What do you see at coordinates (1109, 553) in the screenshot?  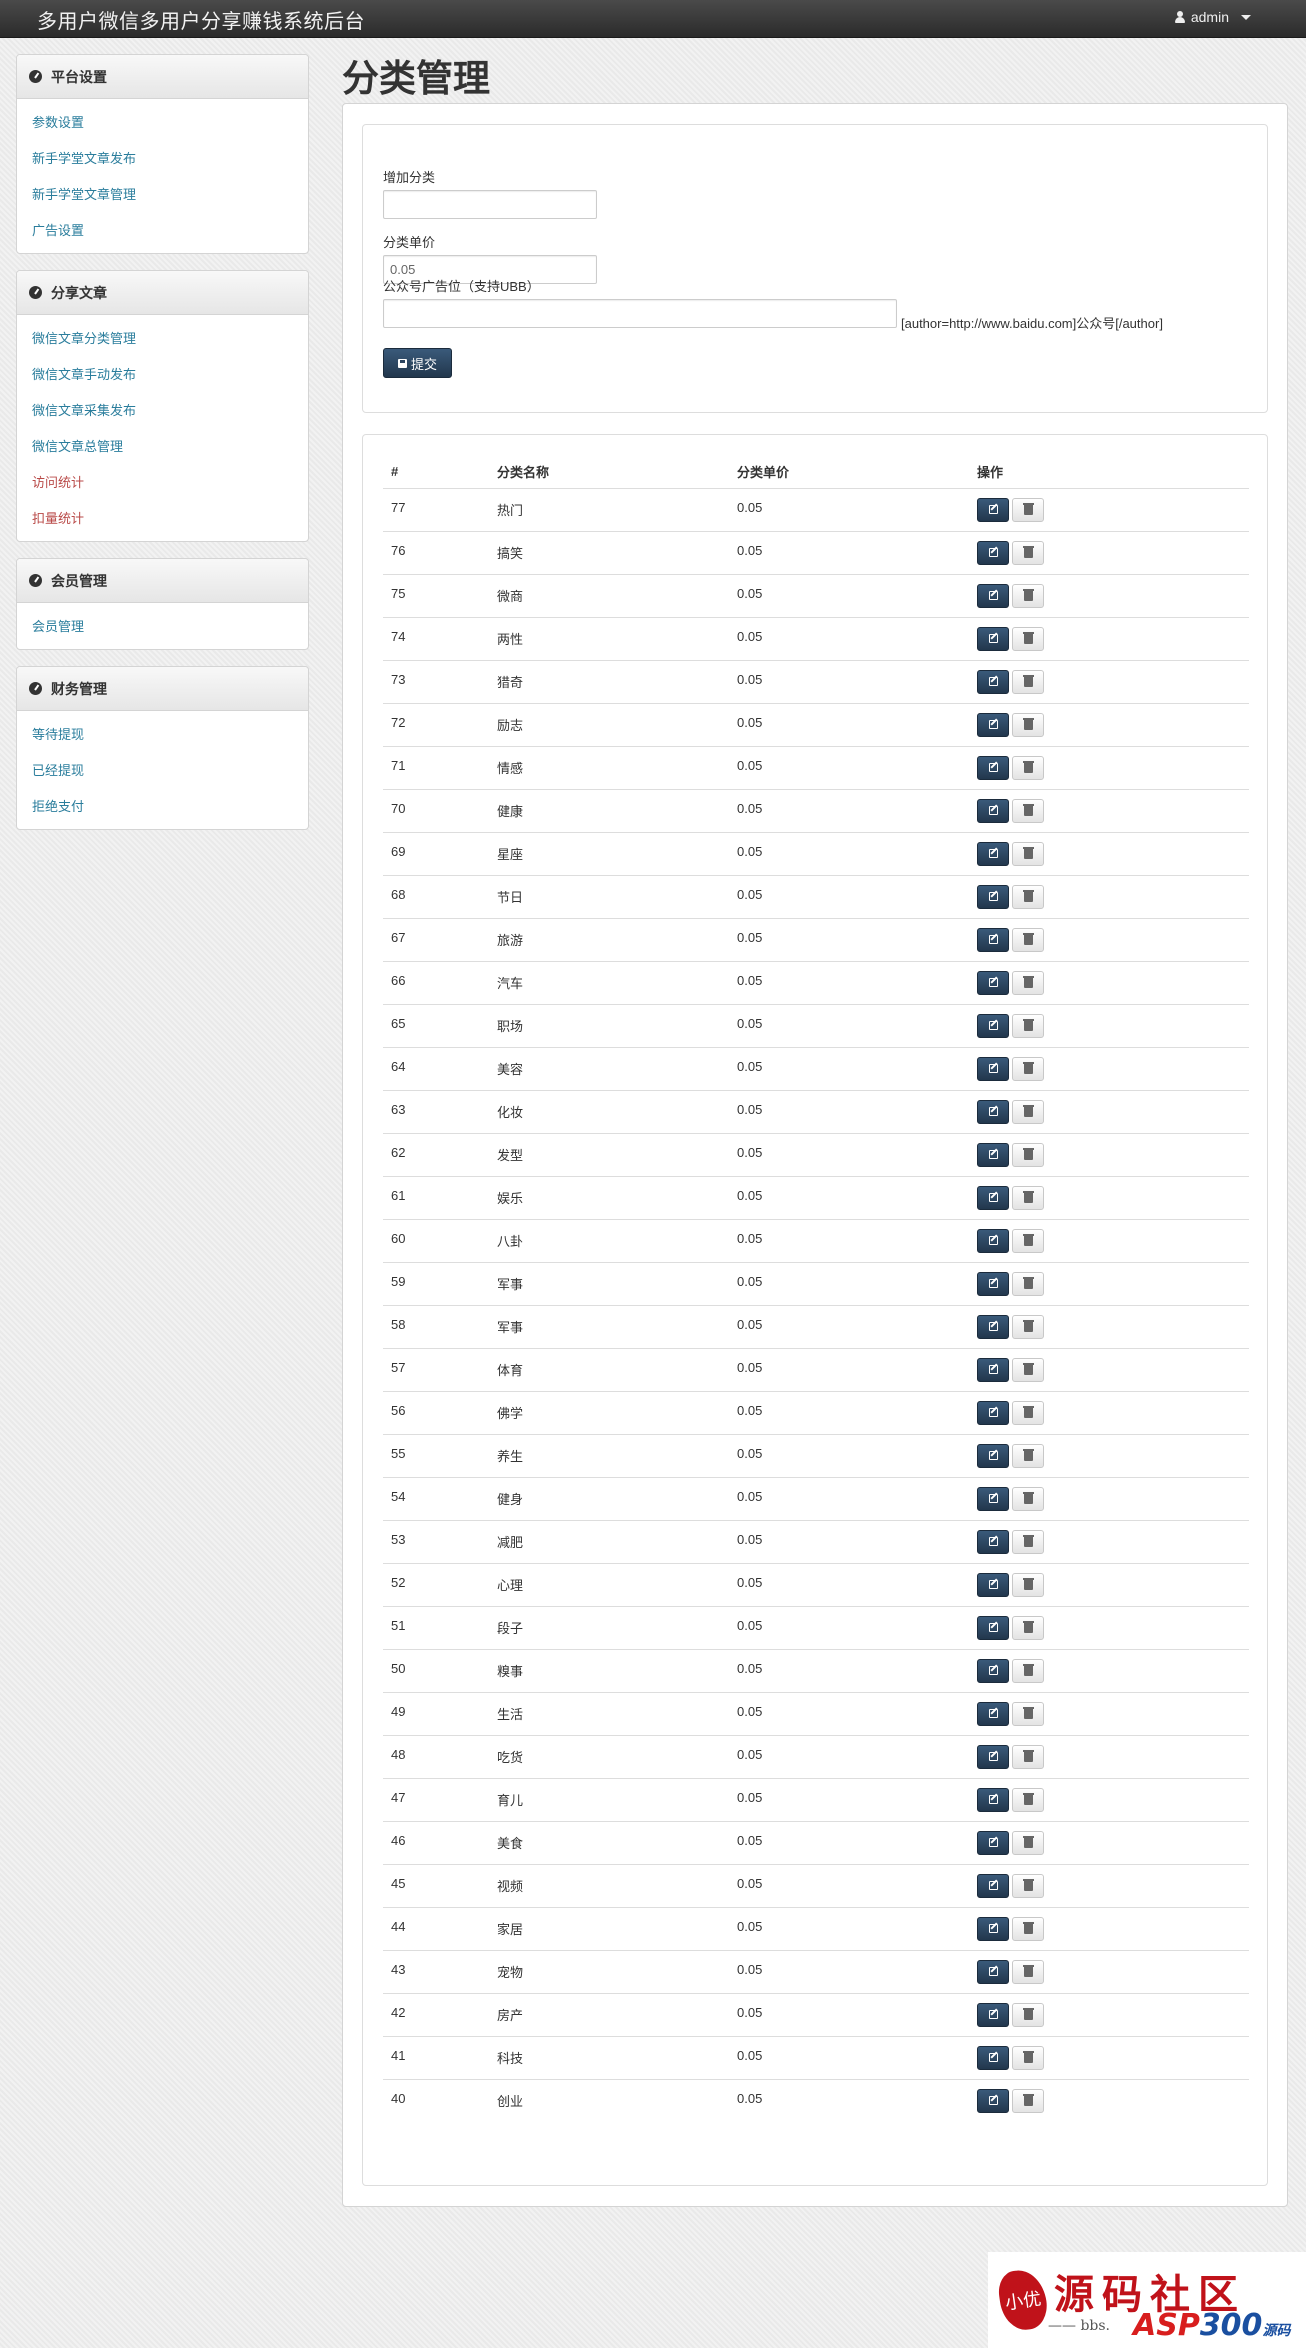 I see `cell-actions` at bounding box center [1109, 553].